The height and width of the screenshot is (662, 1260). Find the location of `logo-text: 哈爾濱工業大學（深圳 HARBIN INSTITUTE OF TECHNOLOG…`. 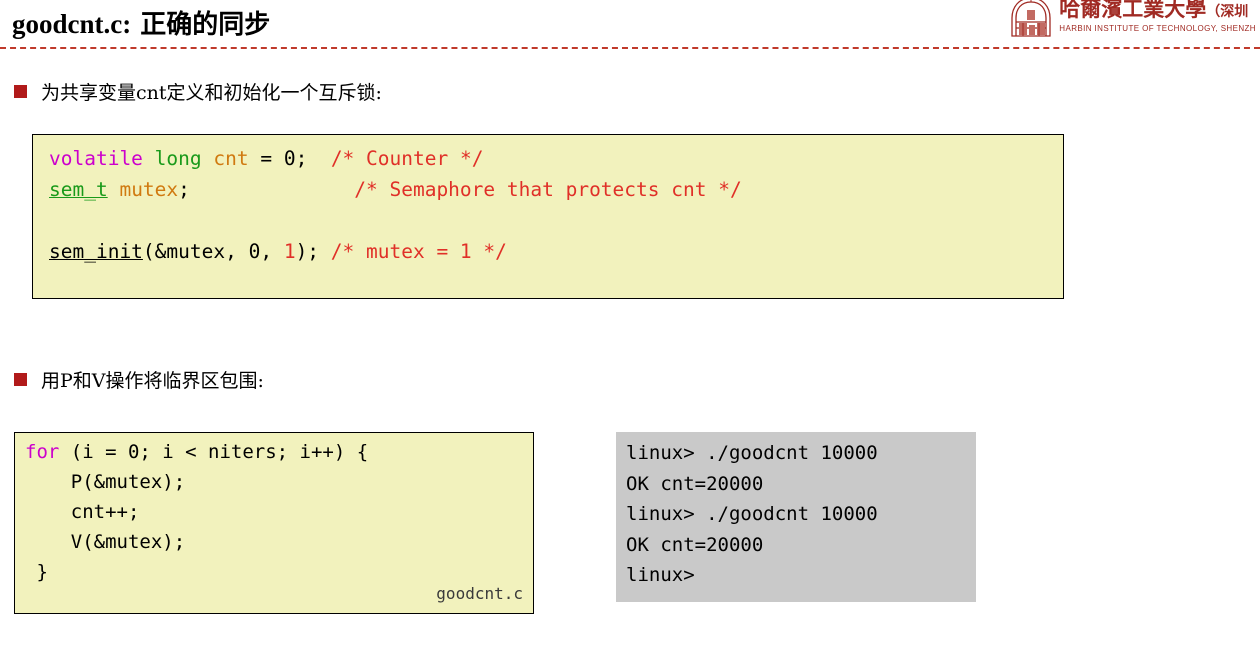

logo-text: 哈爾濱工業大學（深圳 HARBIN INSTITUTE OF TECHNOLOG… is located at coordinates (1157, 17).